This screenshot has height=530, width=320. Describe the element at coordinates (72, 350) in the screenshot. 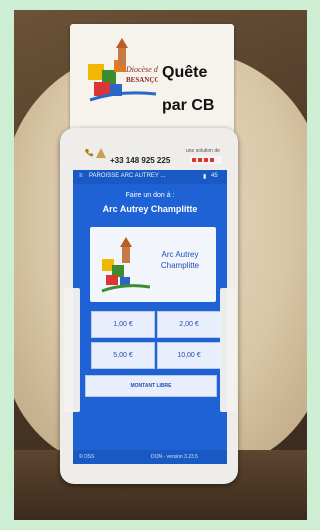

I see `left-strap` at that location.